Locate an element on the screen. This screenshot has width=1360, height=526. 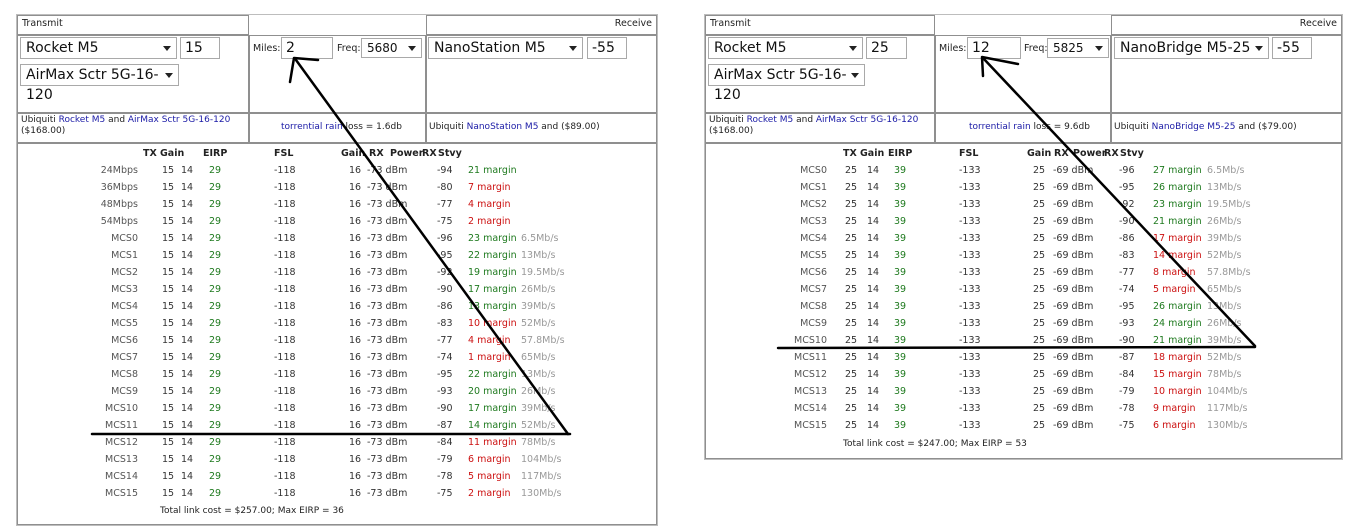
cell-sens: -96 is located at coordinates (1127, 170).